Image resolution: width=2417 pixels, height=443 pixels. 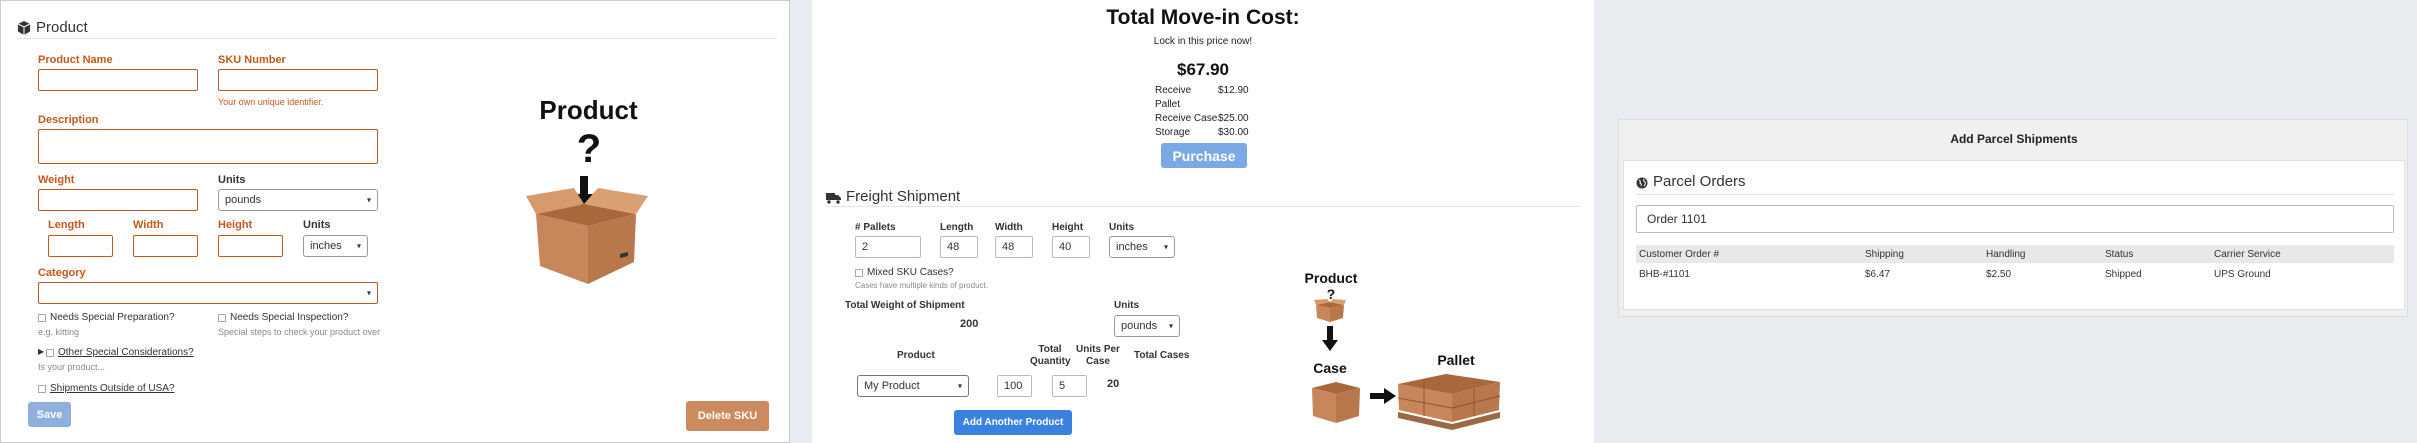 What do you see at coordinates (1878, 274) in the screenshot?
I see `cell-shipping: $6.47` at bounding box center [1878, 274].